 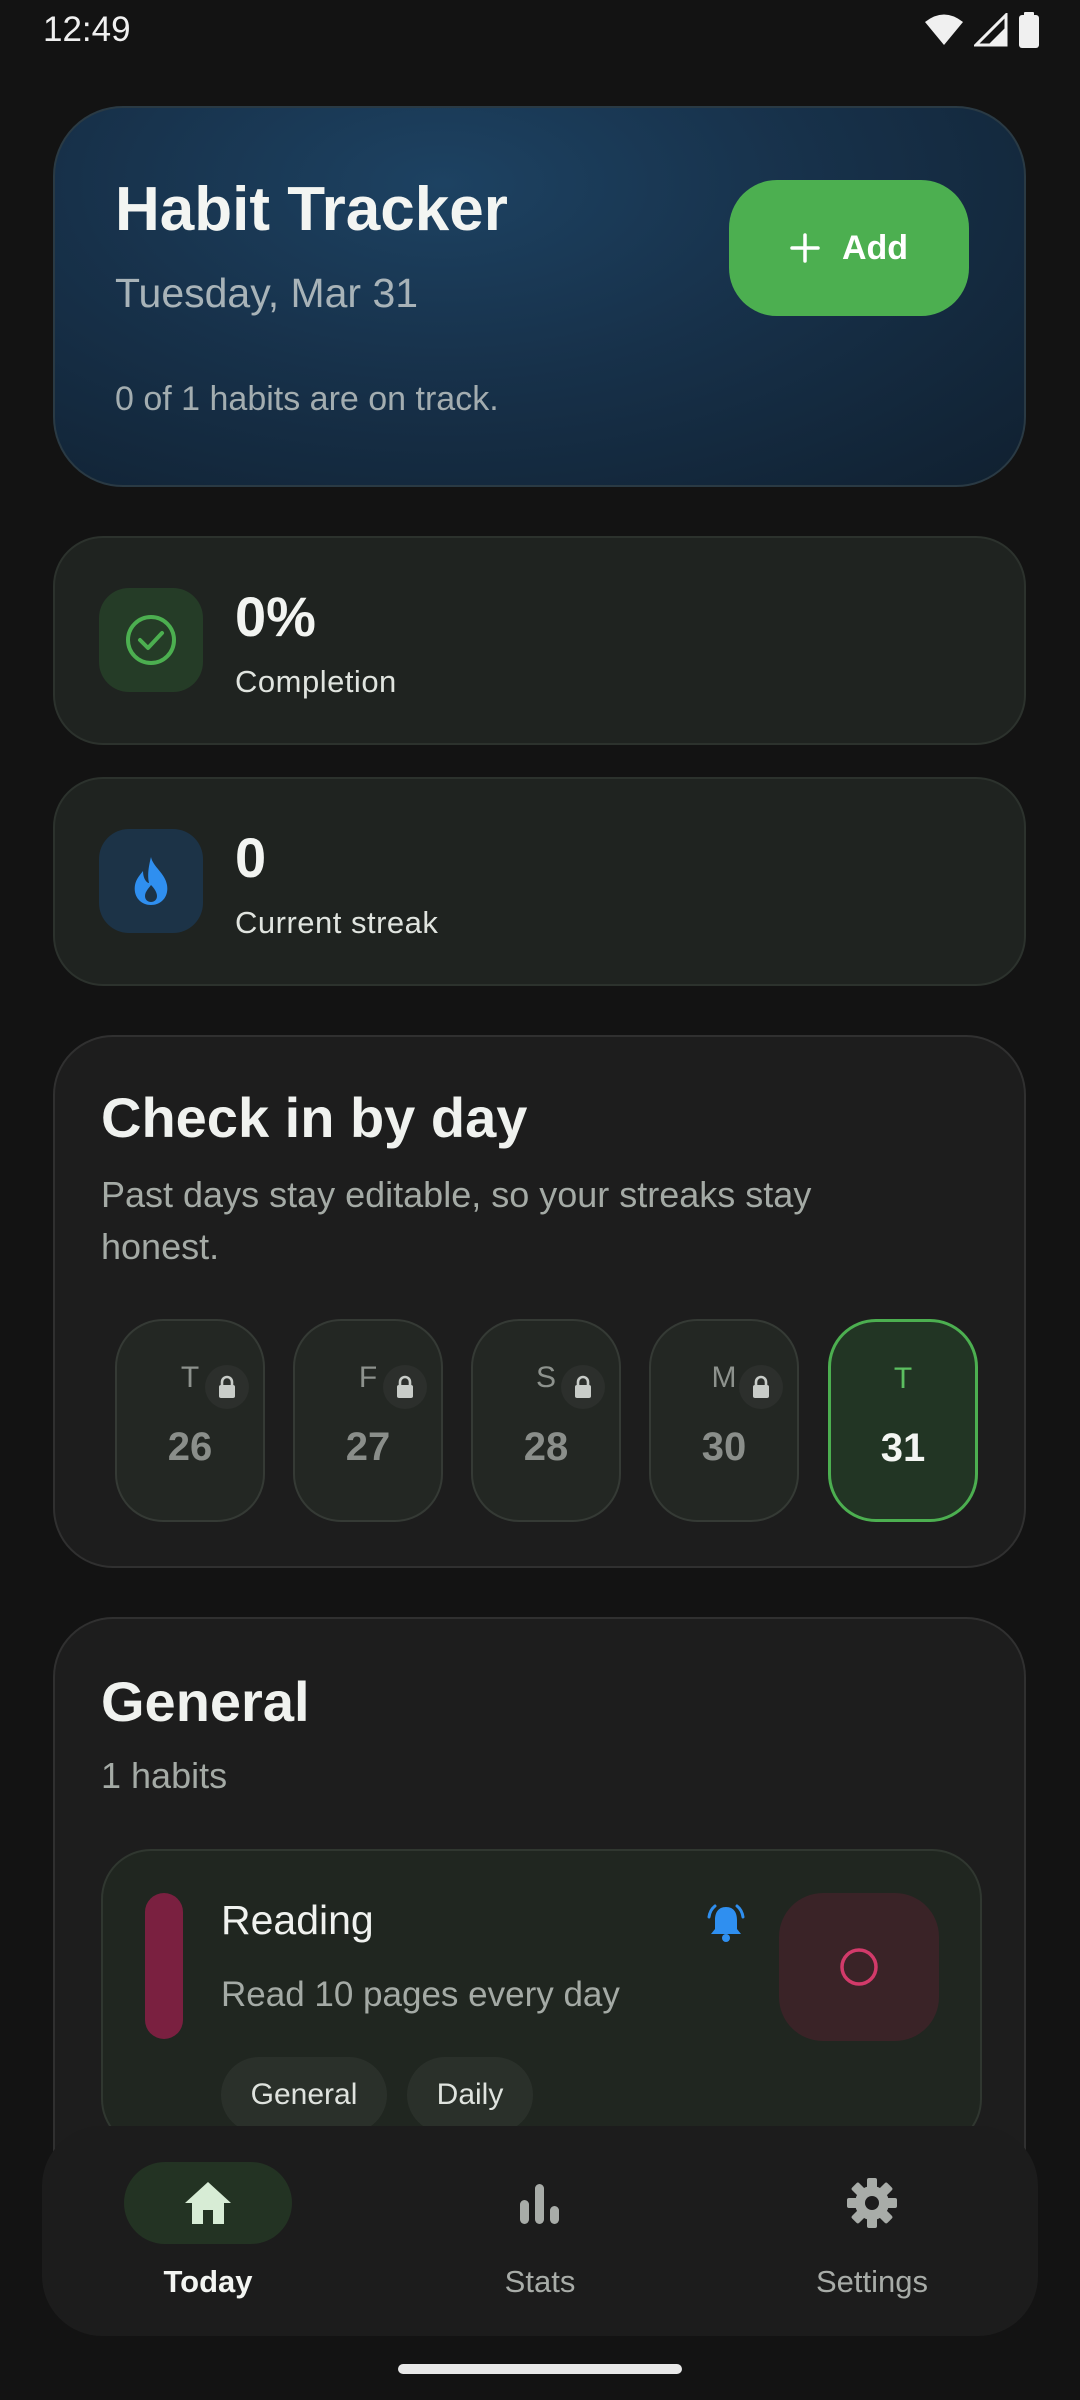 I want to click on app-title: Habit Tracker, so click(x=311, y=209).